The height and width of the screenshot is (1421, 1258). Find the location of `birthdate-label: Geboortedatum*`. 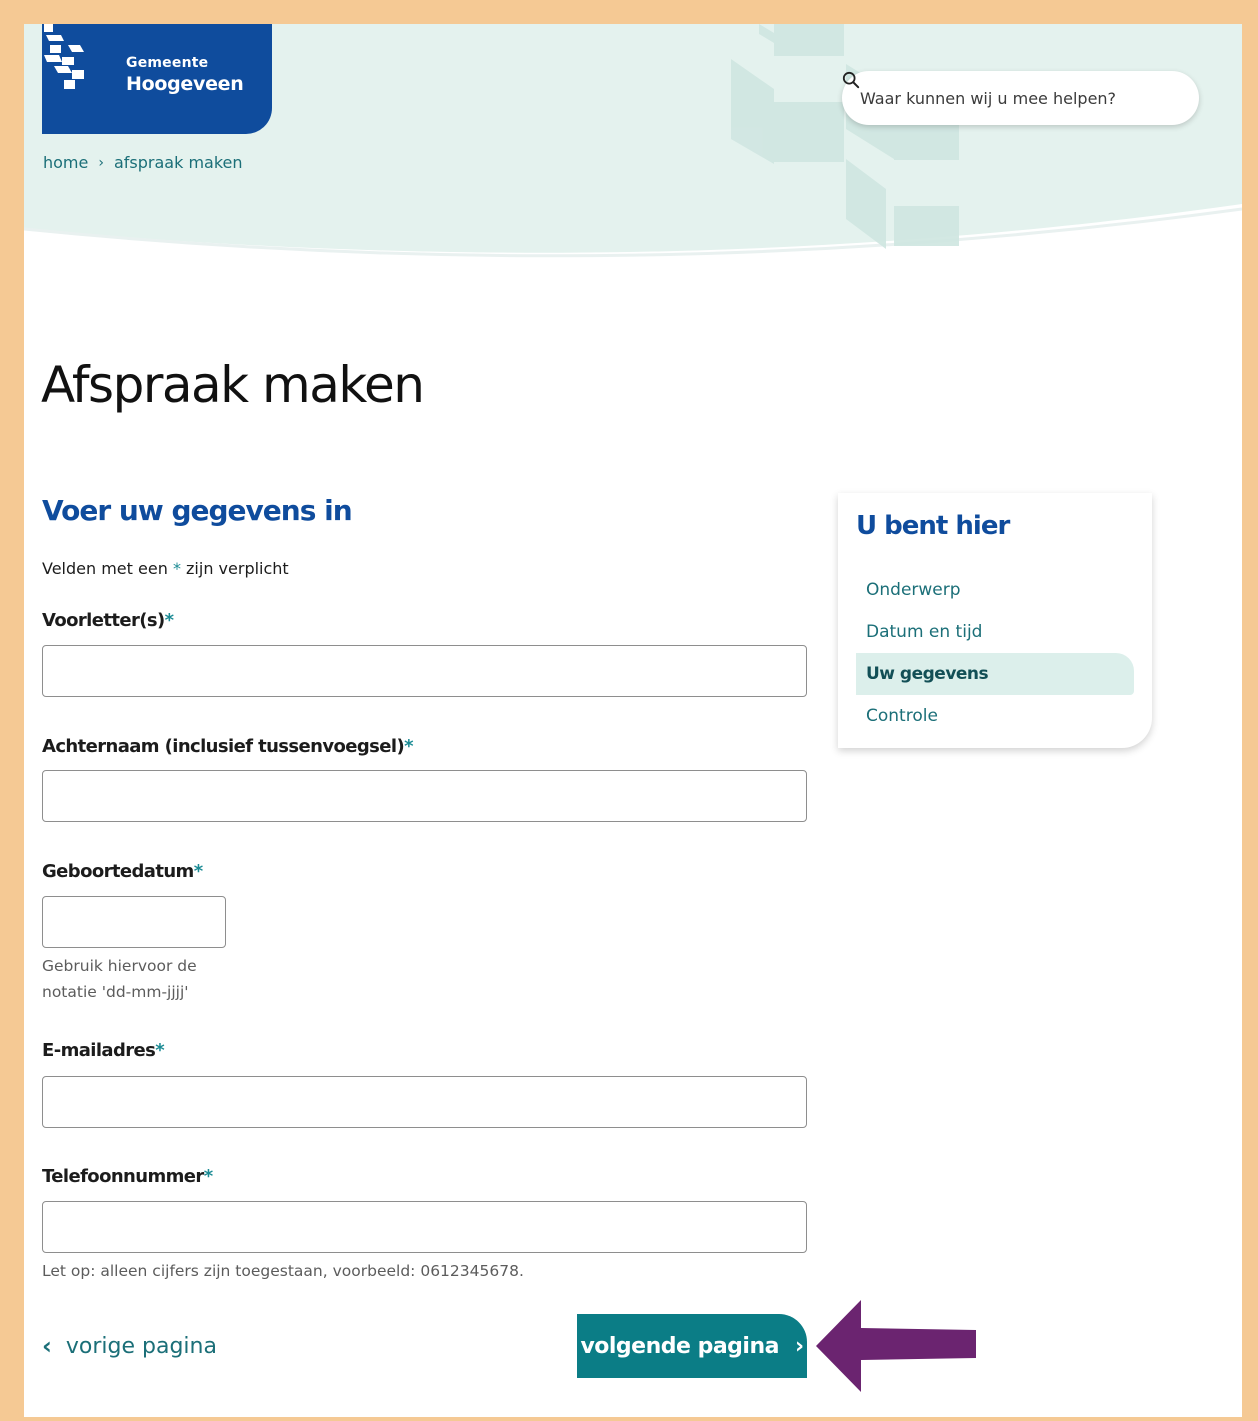

birthdate-label: Geboortedatum* is located at coordinates (122, 871).